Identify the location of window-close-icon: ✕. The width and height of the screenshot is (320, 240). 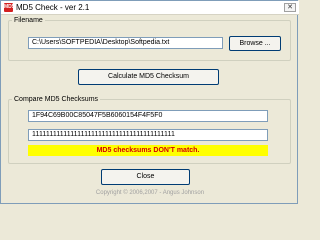
(290, 7).